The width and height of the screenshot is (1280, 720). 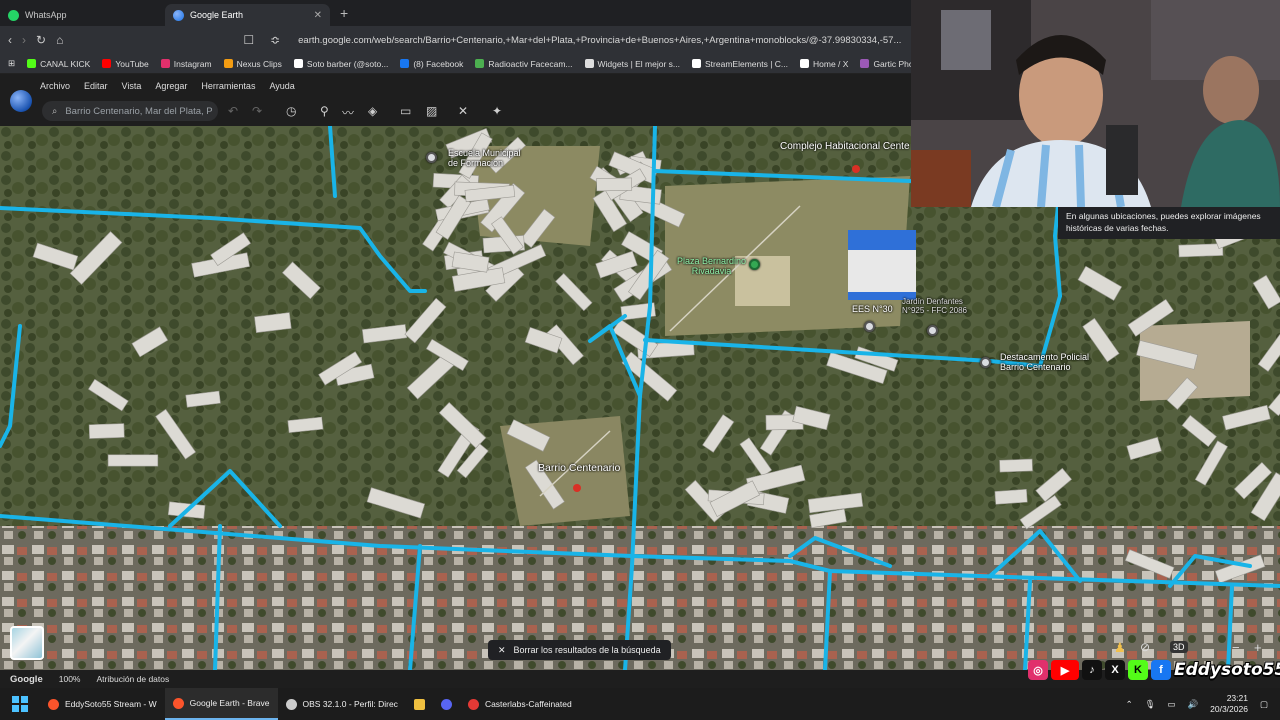 What do you see at coordinates (186, 64) in the screenshot?
I see `bookmark-item: Instagram` at bounding box center [186, 64].